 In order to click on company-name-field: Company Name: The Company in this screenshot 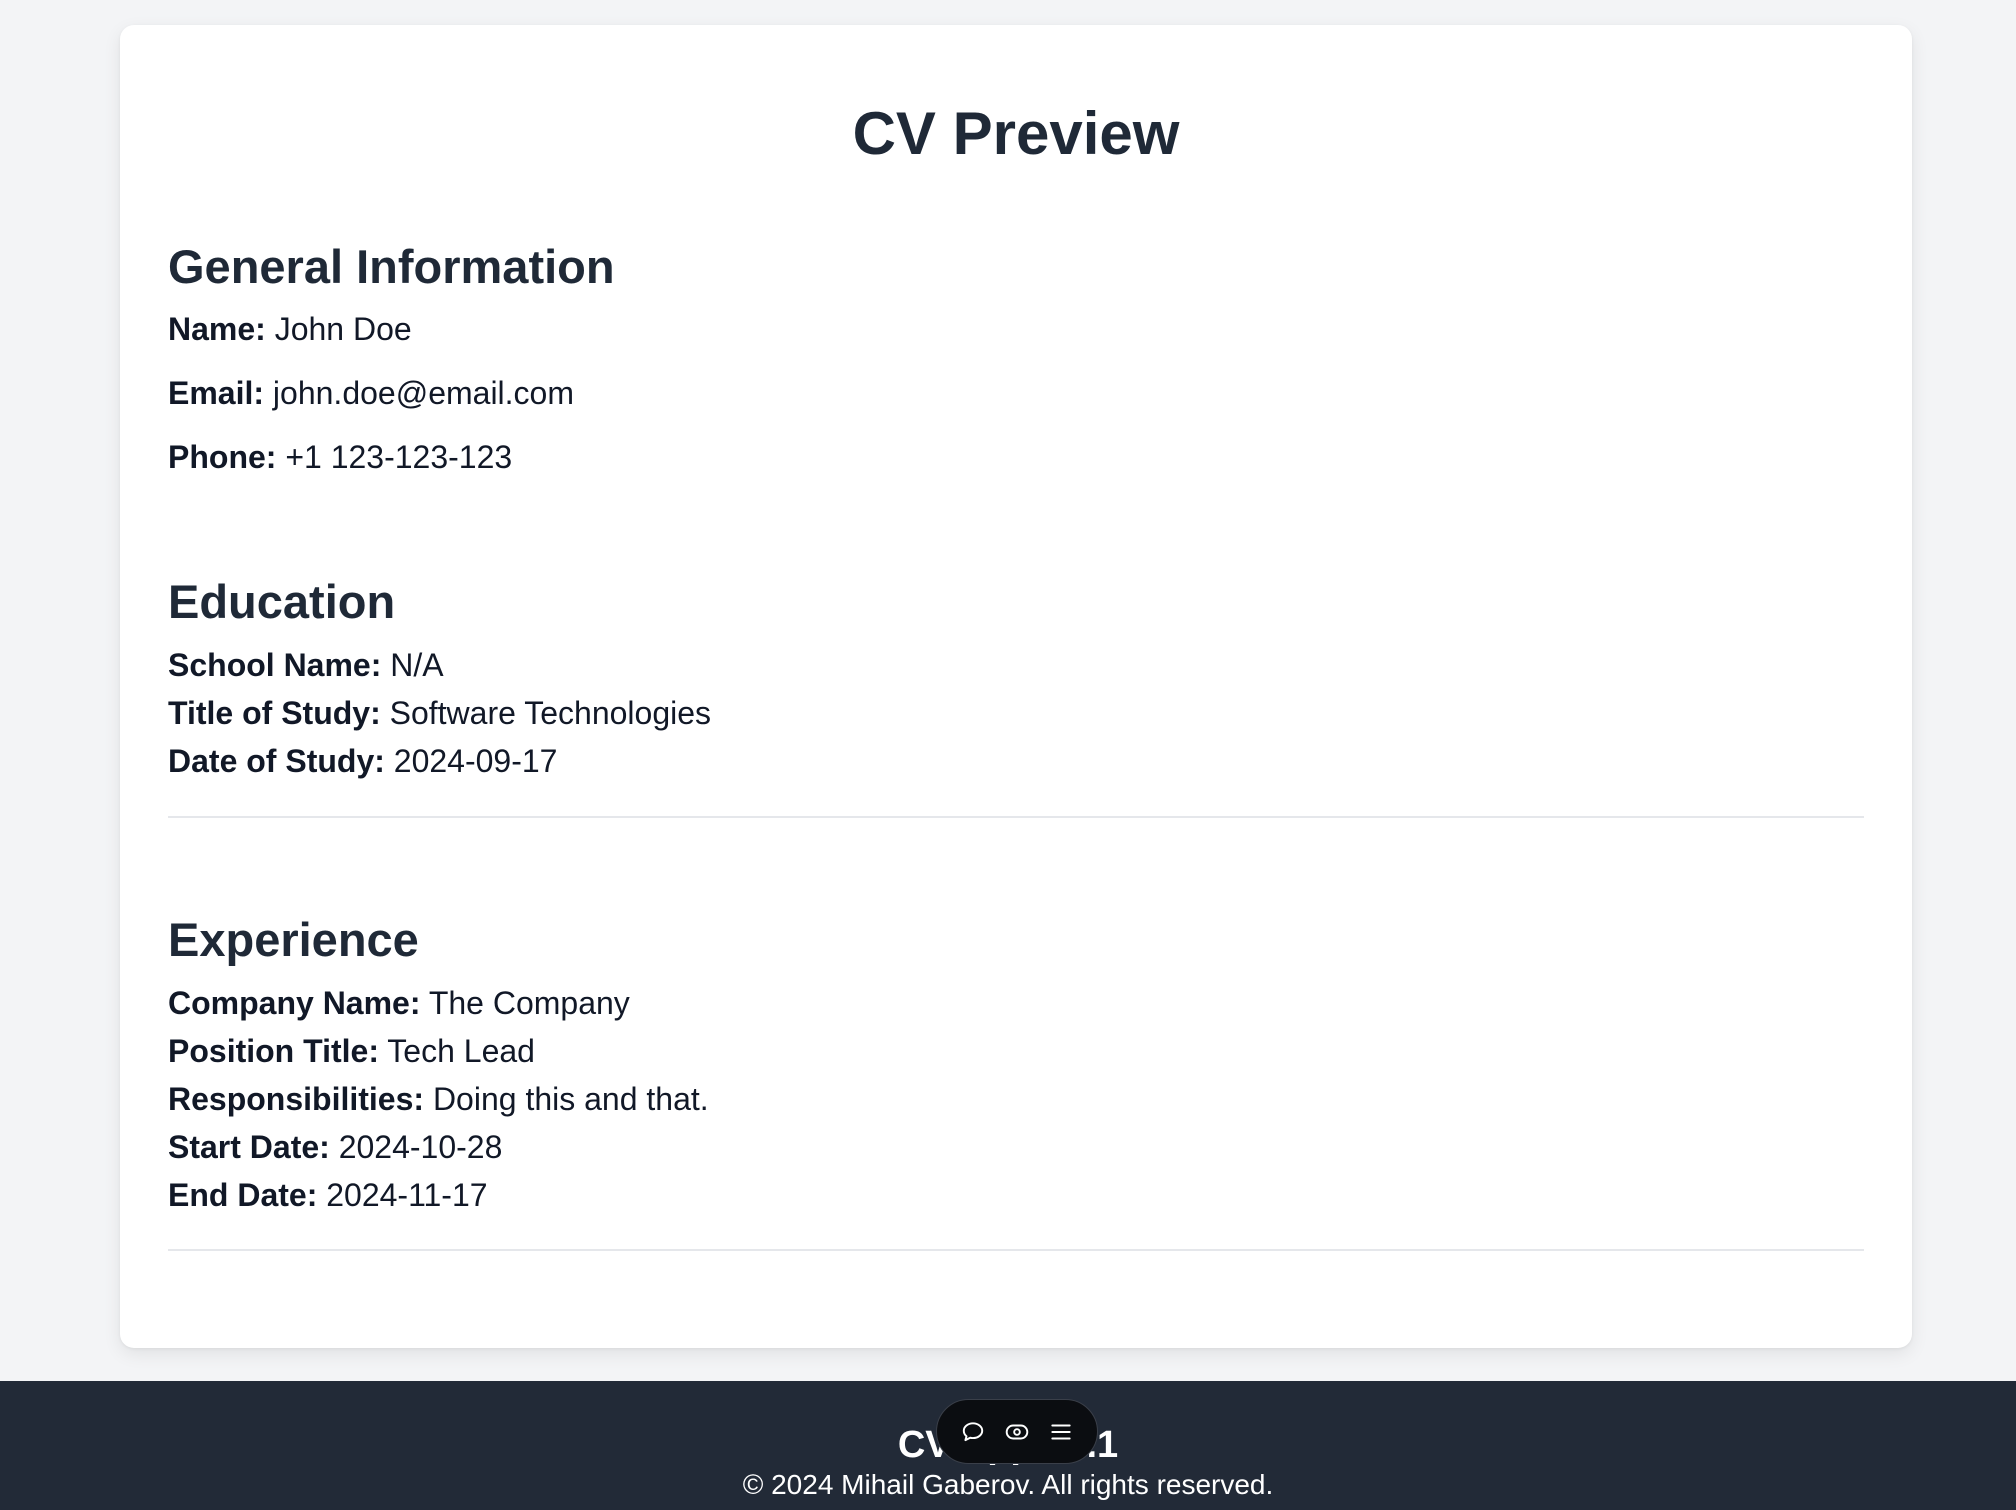, I will do `click(399, 1003)`.